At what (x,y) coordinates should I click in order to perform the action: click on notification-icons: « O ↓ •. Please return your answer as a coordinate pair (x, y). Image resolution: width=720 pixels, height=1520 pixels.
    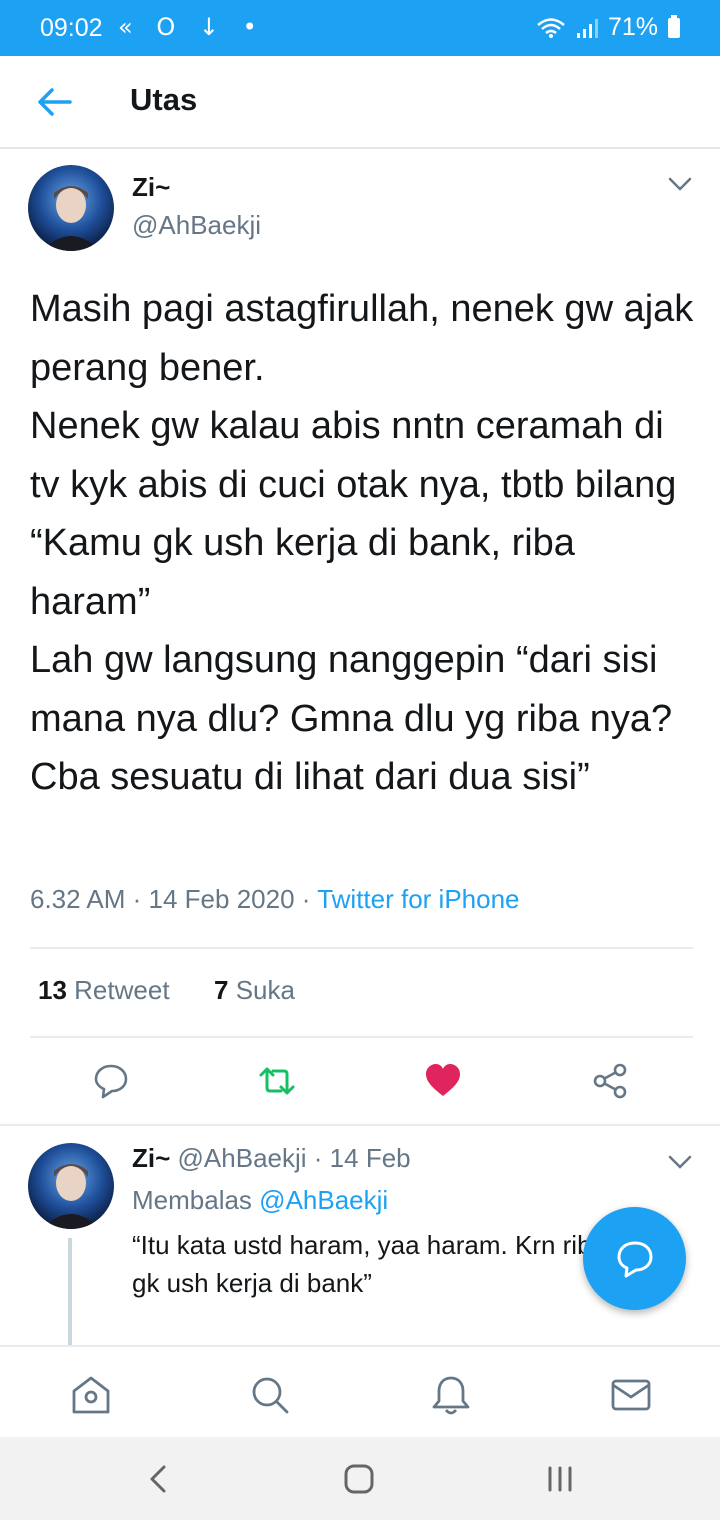
    Looking at the image, I should click on (191, 27).